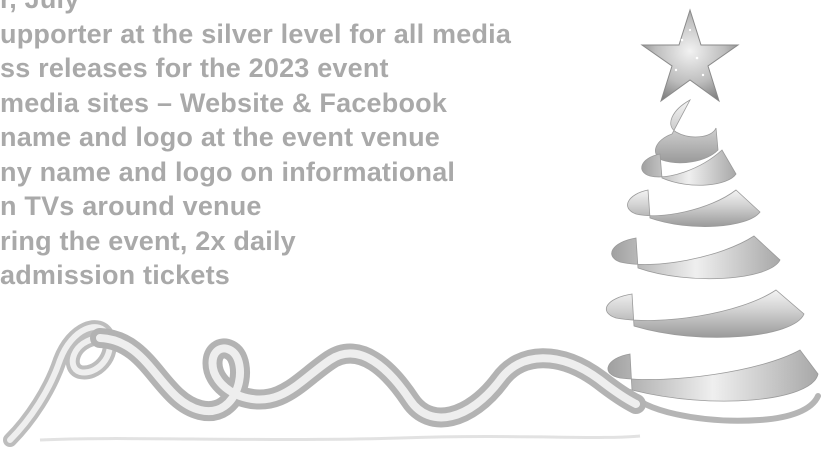 The width and height of the screenshot is (823, 449). Describe the element at coordinates (690, 55) in the screenshot. I see `star-icon` at that location.